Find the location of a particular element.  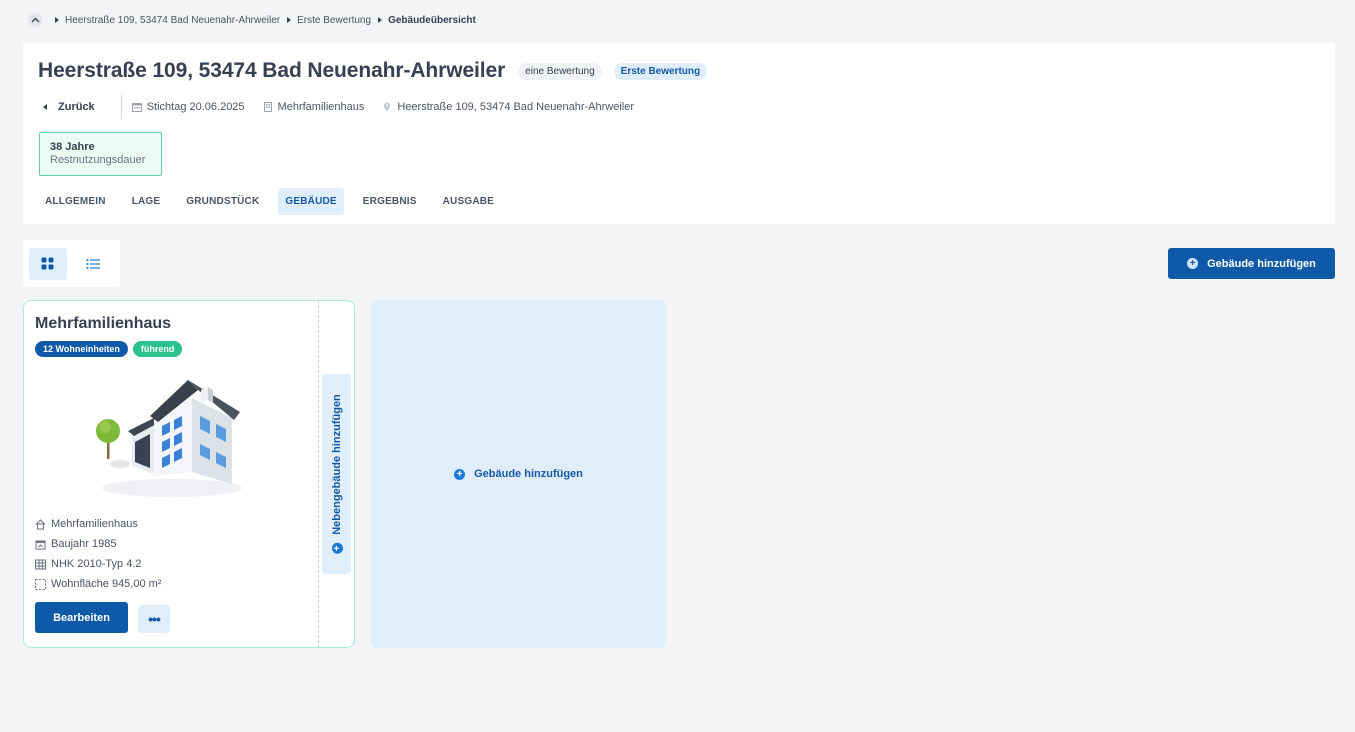

breadcrumb-item-bewertung: Erste Bewertung is located at coordinates (334, 20).